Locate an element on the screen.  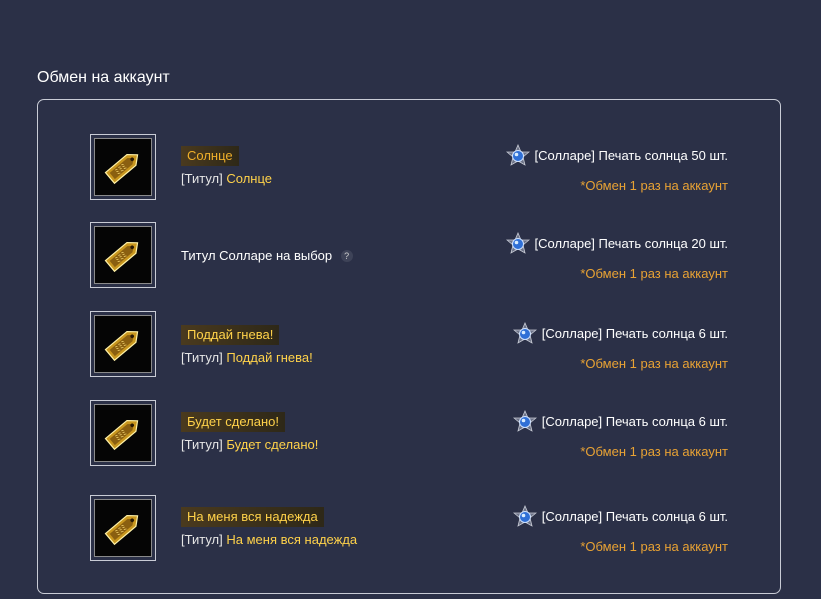
item-subline: [Титул] На меня вся надежда is located at coordinates (269, 539).